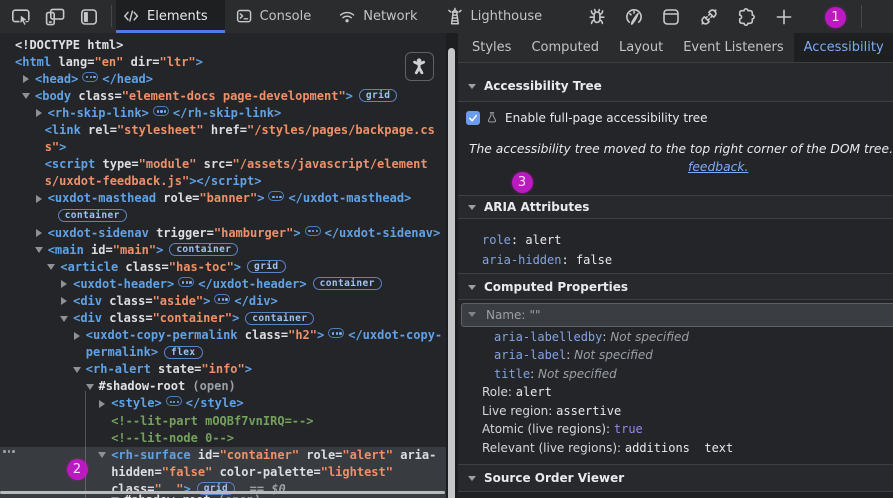 The height and width of the screenshot is (498, 893). What do you see at coordinates (223, 438) in the screenshot?
I see `dom-tree-line: <!--lit-node 0-->` at bounding box center [223, 438].